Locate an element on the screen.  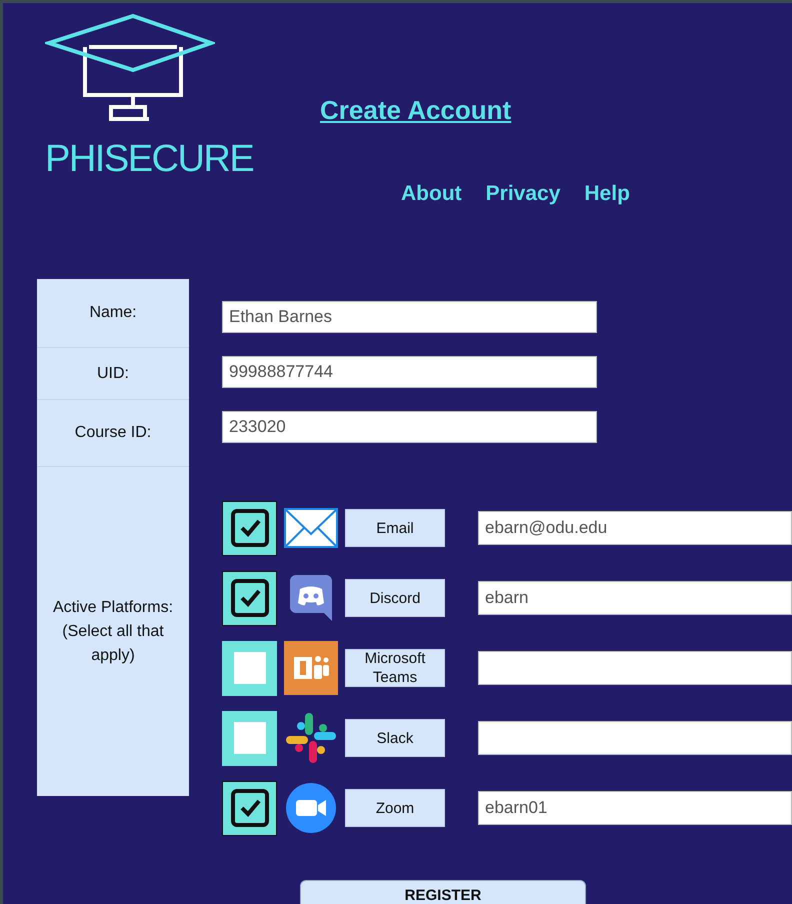
register-button: REGISTER is located at coordinates (443, 892).